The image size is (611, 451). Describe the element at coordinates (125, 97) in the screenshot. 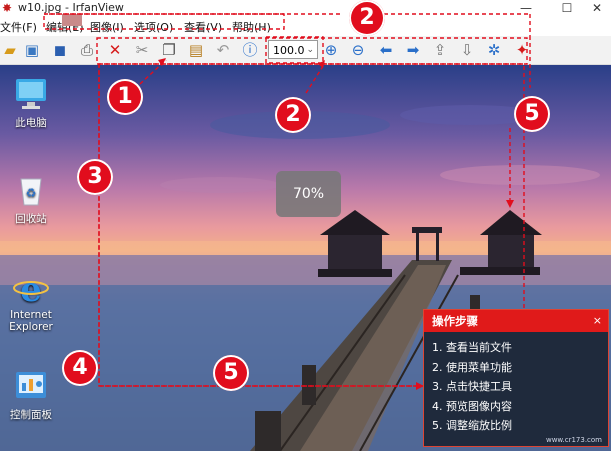

I see `step-badge-1: 1` at that location.